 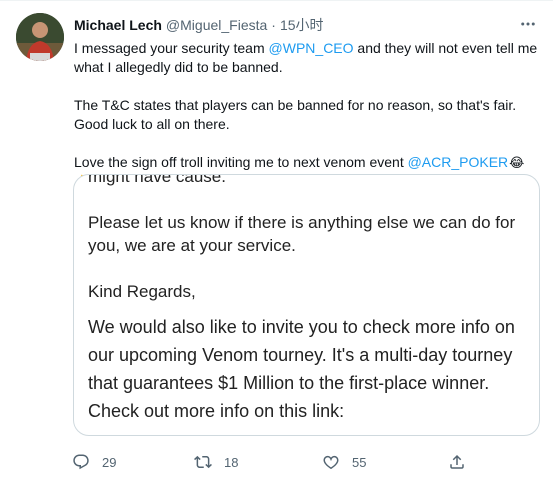 What do you see at coordinates (331, 462) in the screenshot?
I see `heart-icon` at bounding box center [331, 462].